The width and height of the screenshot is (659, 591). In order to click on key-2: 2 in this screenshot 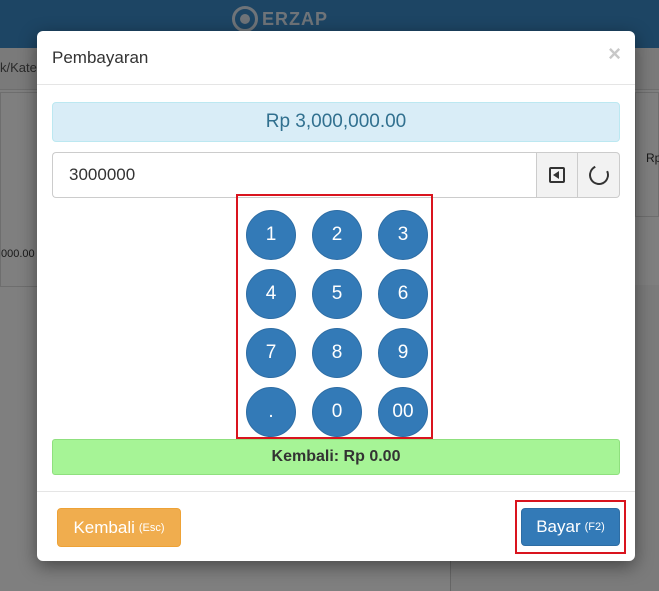, I will do `click(337, 235)`.